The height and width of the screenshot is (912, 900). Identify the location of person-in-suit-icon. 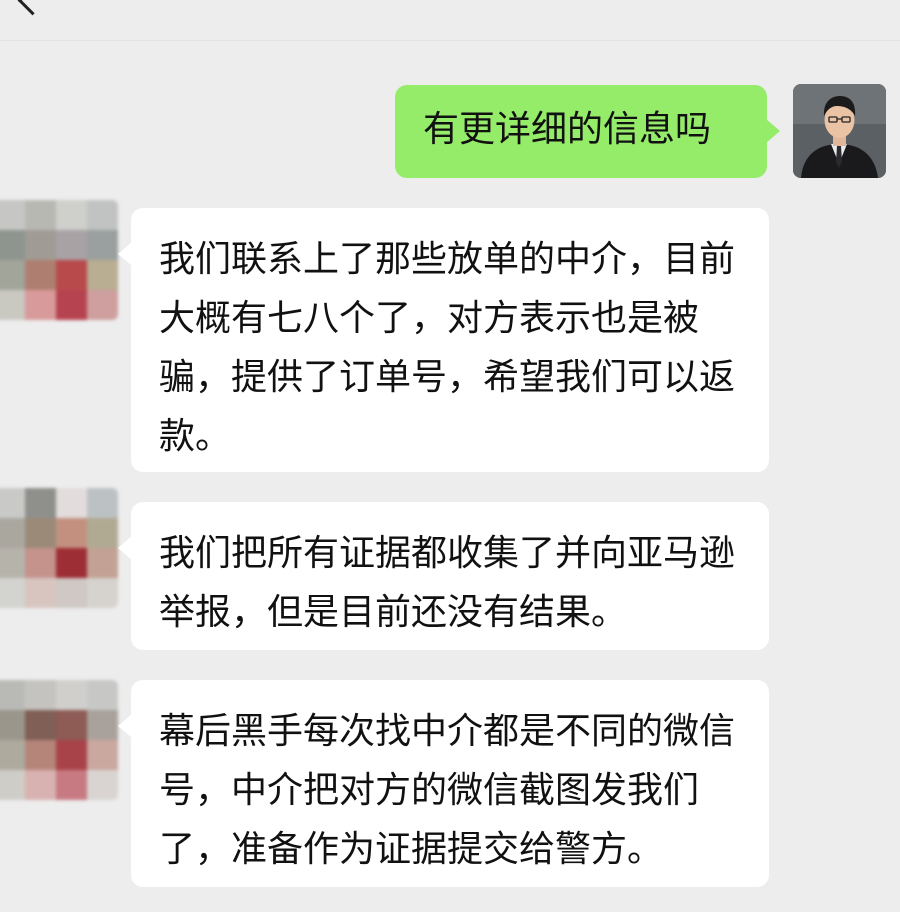
(839, 131).